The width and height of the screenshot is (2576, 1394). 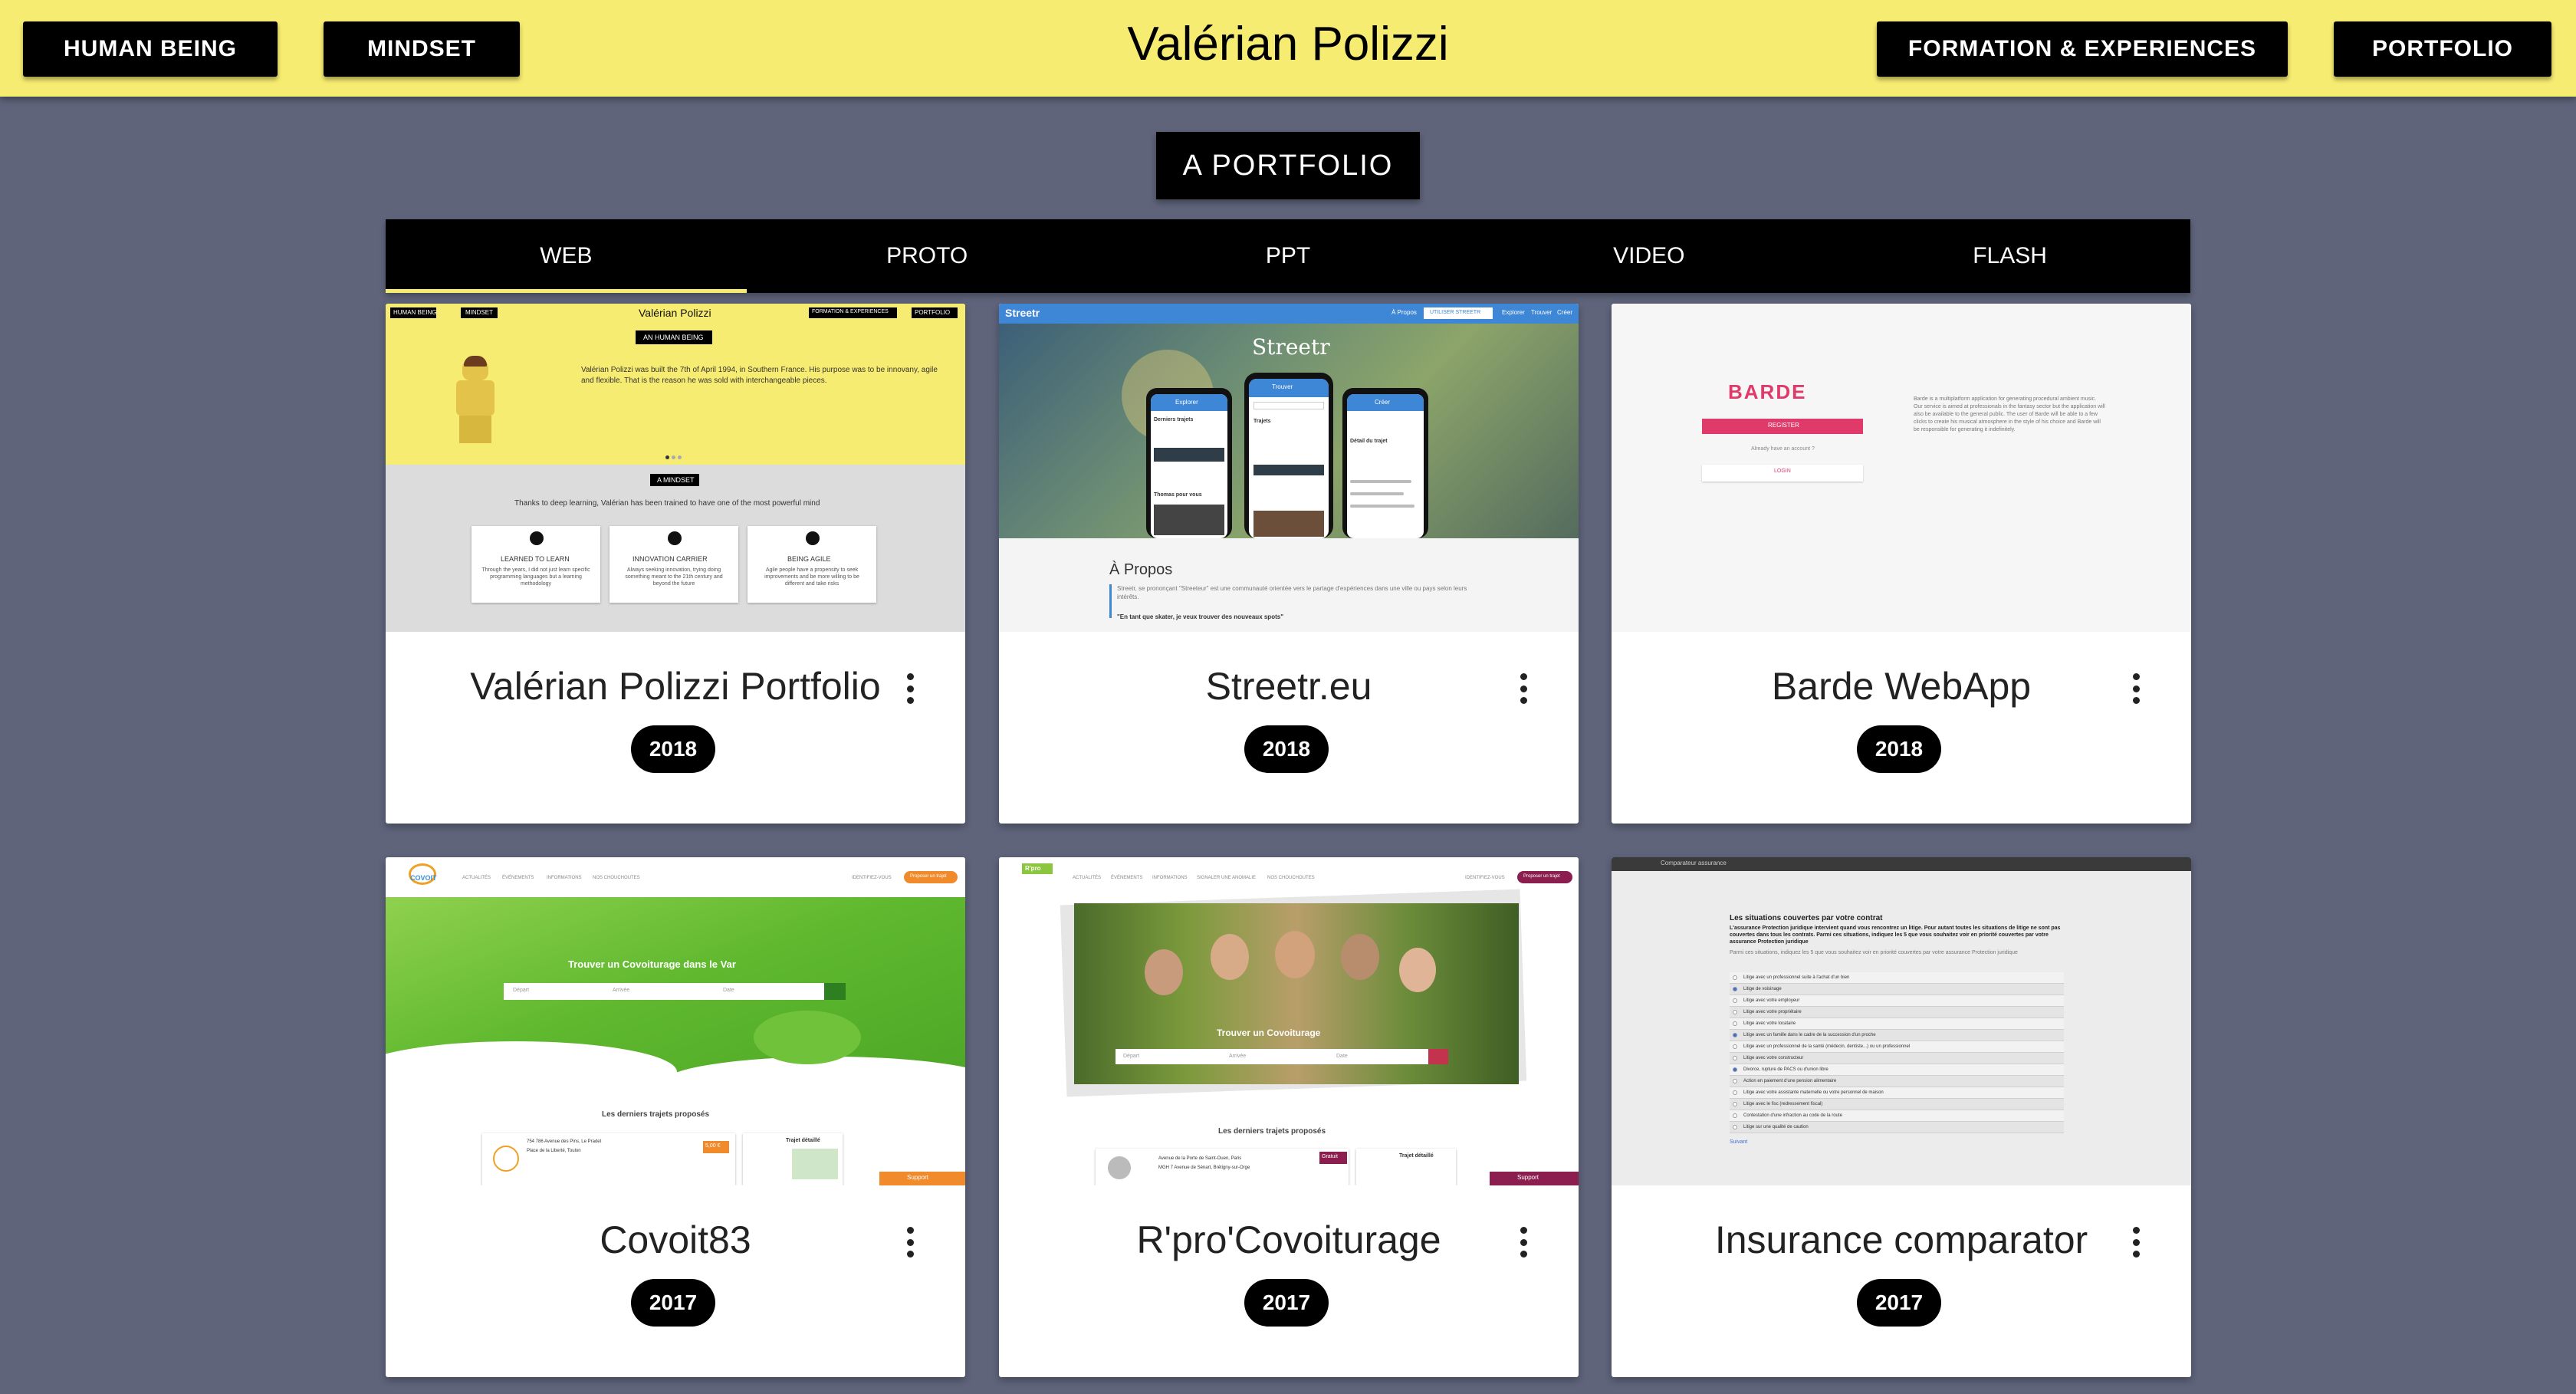 What do you see at coordinates (918, 1177) in the screenshot?
I see `thumb-support-label: Support` at bounding box center [918, 1177].